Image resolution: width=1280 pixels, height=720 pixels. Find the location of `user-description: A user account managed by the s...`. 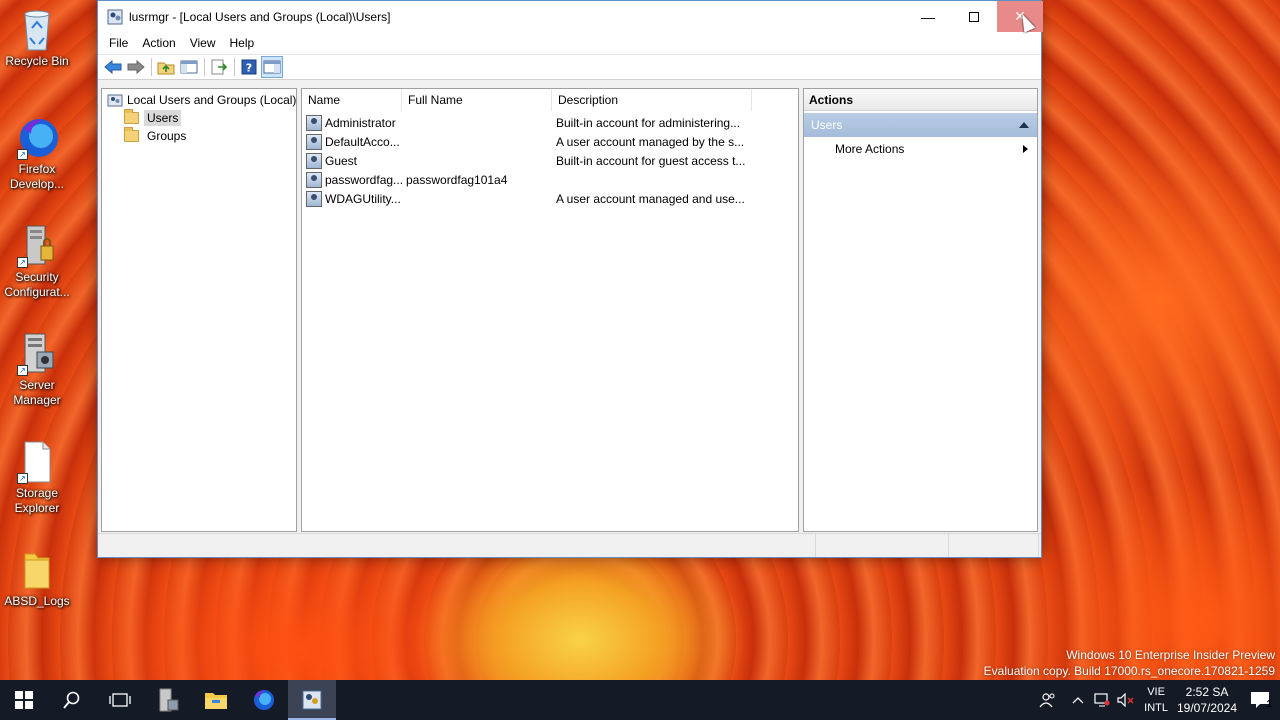

user-description: A user account managed by the s... is located at coordinates (650, 141).